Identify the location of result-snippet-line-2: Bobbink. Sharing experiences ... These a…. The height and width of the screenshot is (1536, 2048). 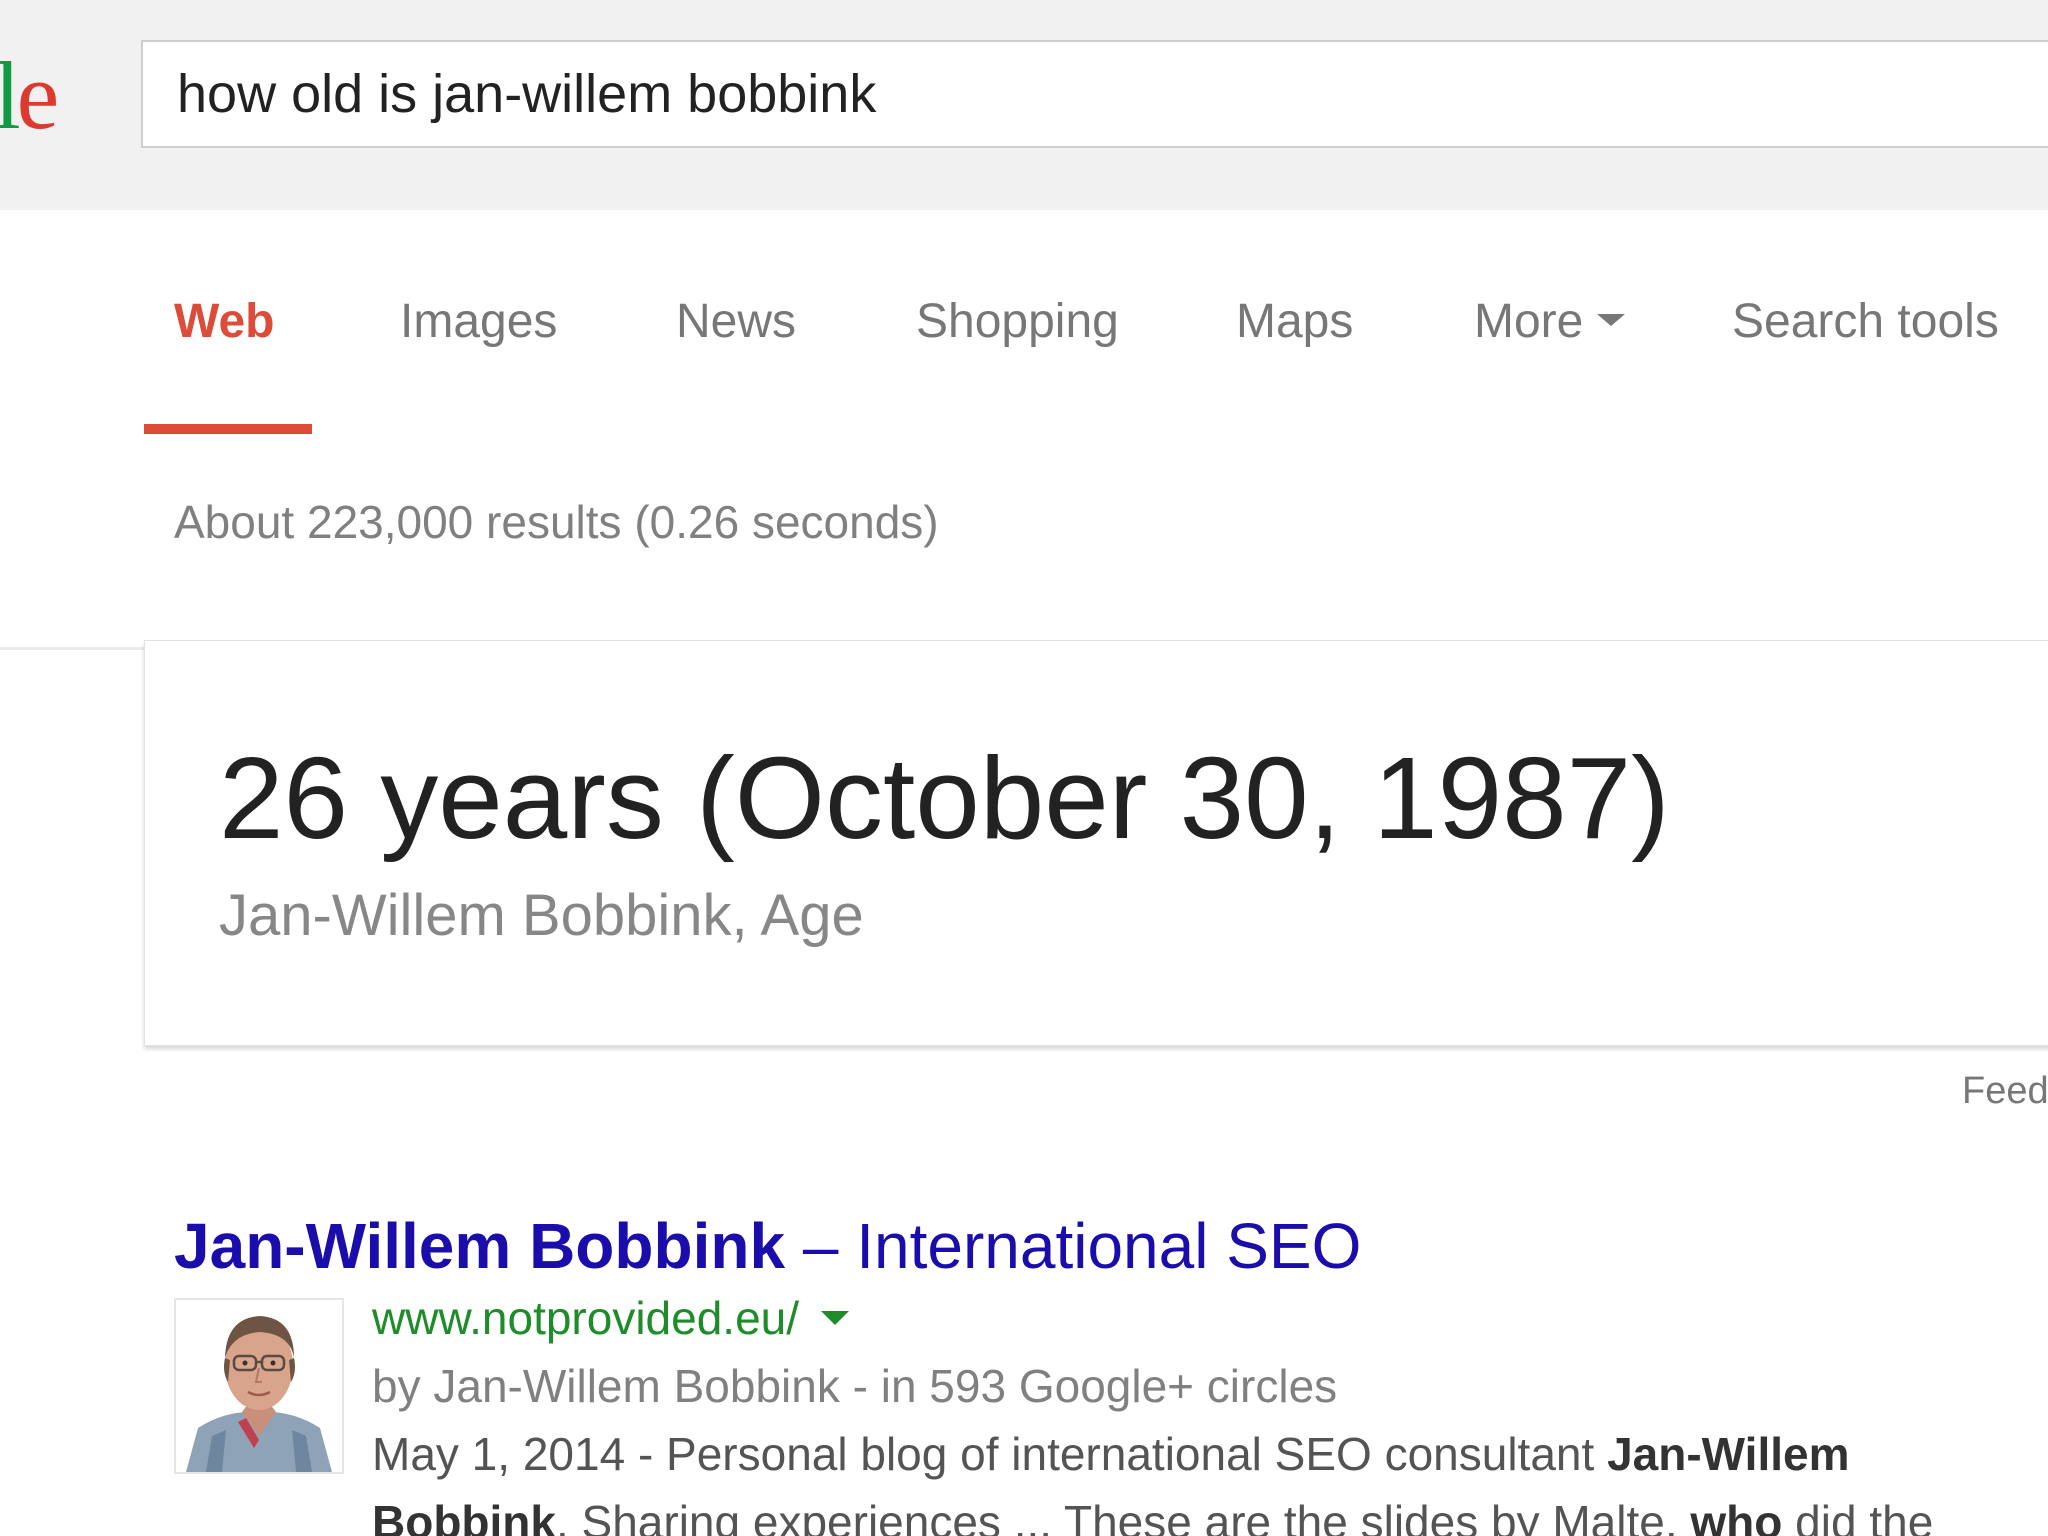
(1152, 1515).